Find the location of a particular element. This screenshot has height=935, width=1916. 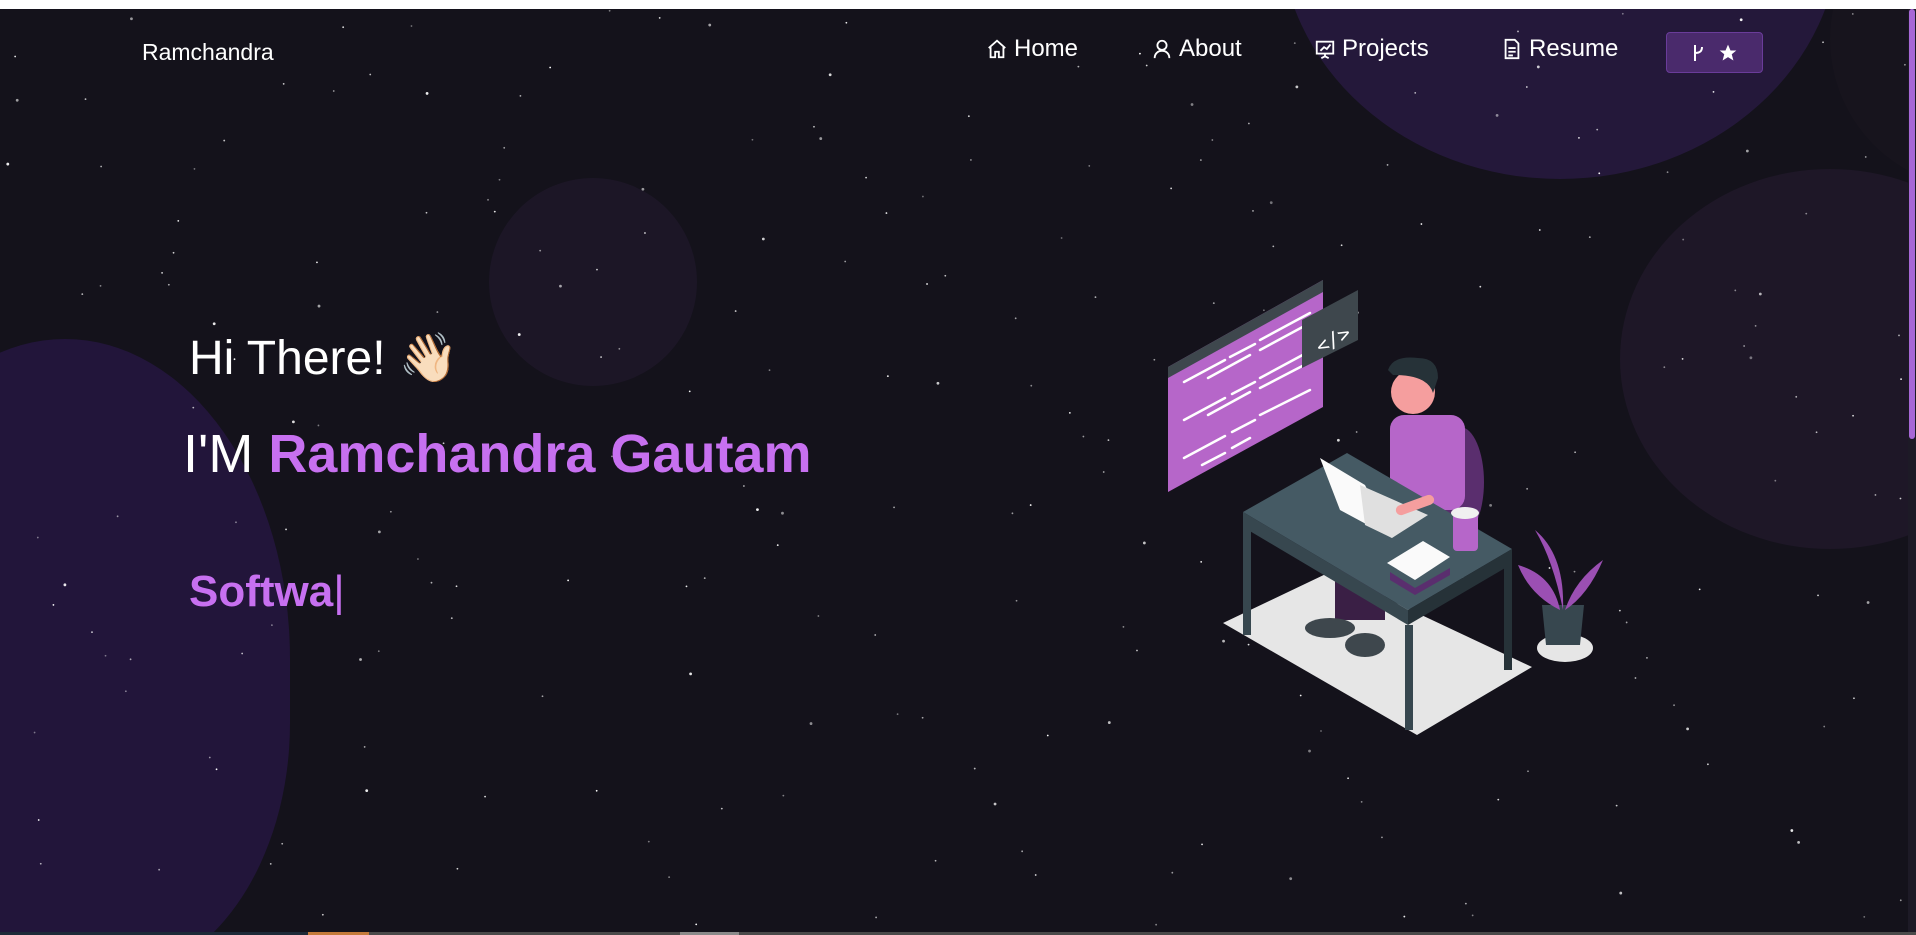

typewriter-text: Softwa| is located at coordinates (267, 592).